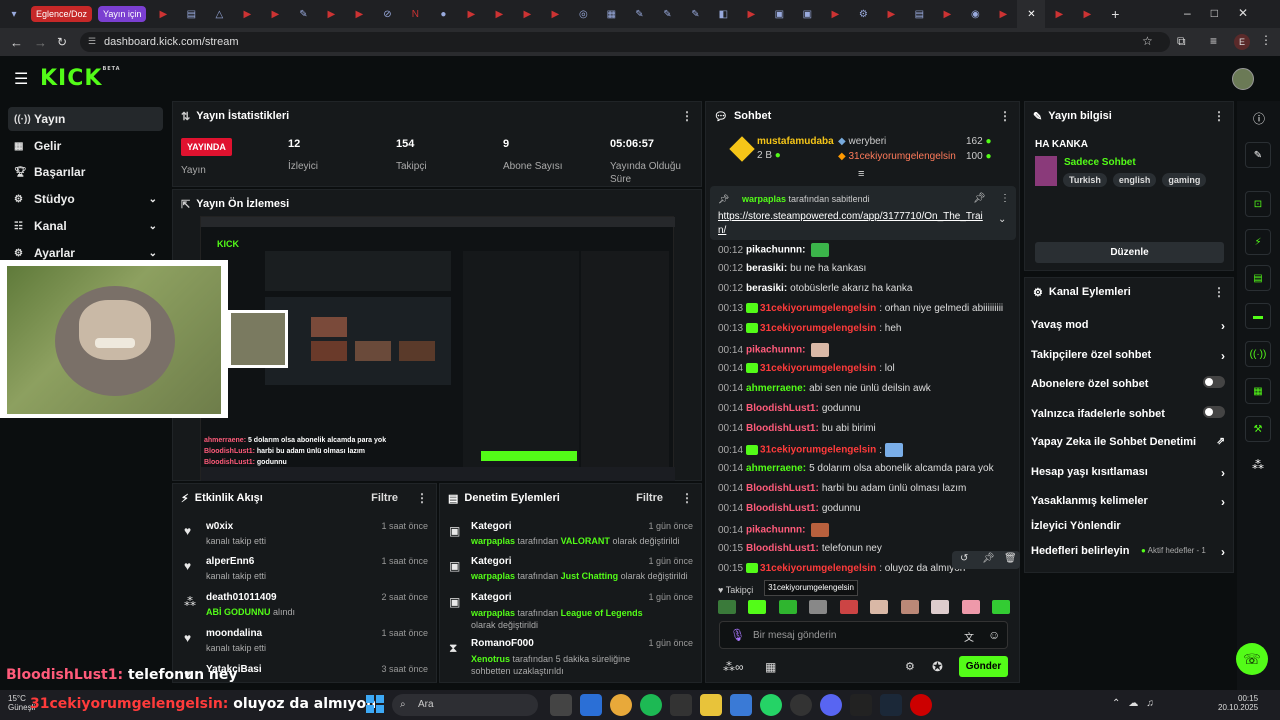  I want to click on action-banned-words: Yasaklanmış kelimeler ›, so click(1128, 502).